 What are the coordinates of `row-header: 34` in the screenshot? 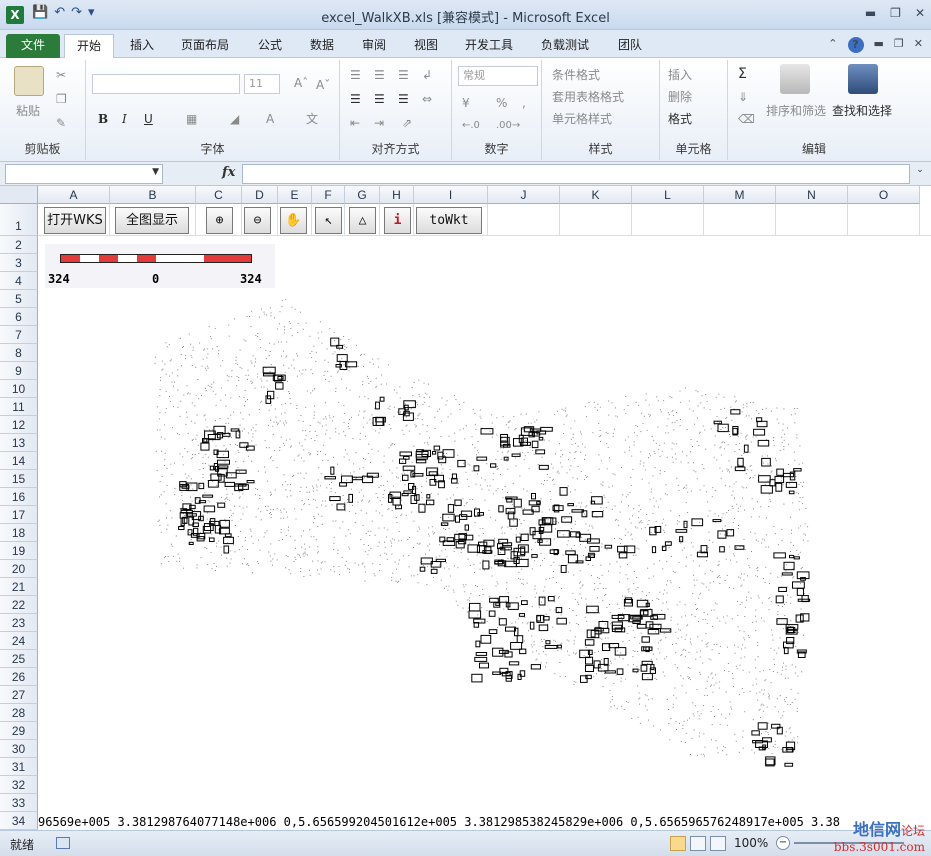 It's located at (19, 821).